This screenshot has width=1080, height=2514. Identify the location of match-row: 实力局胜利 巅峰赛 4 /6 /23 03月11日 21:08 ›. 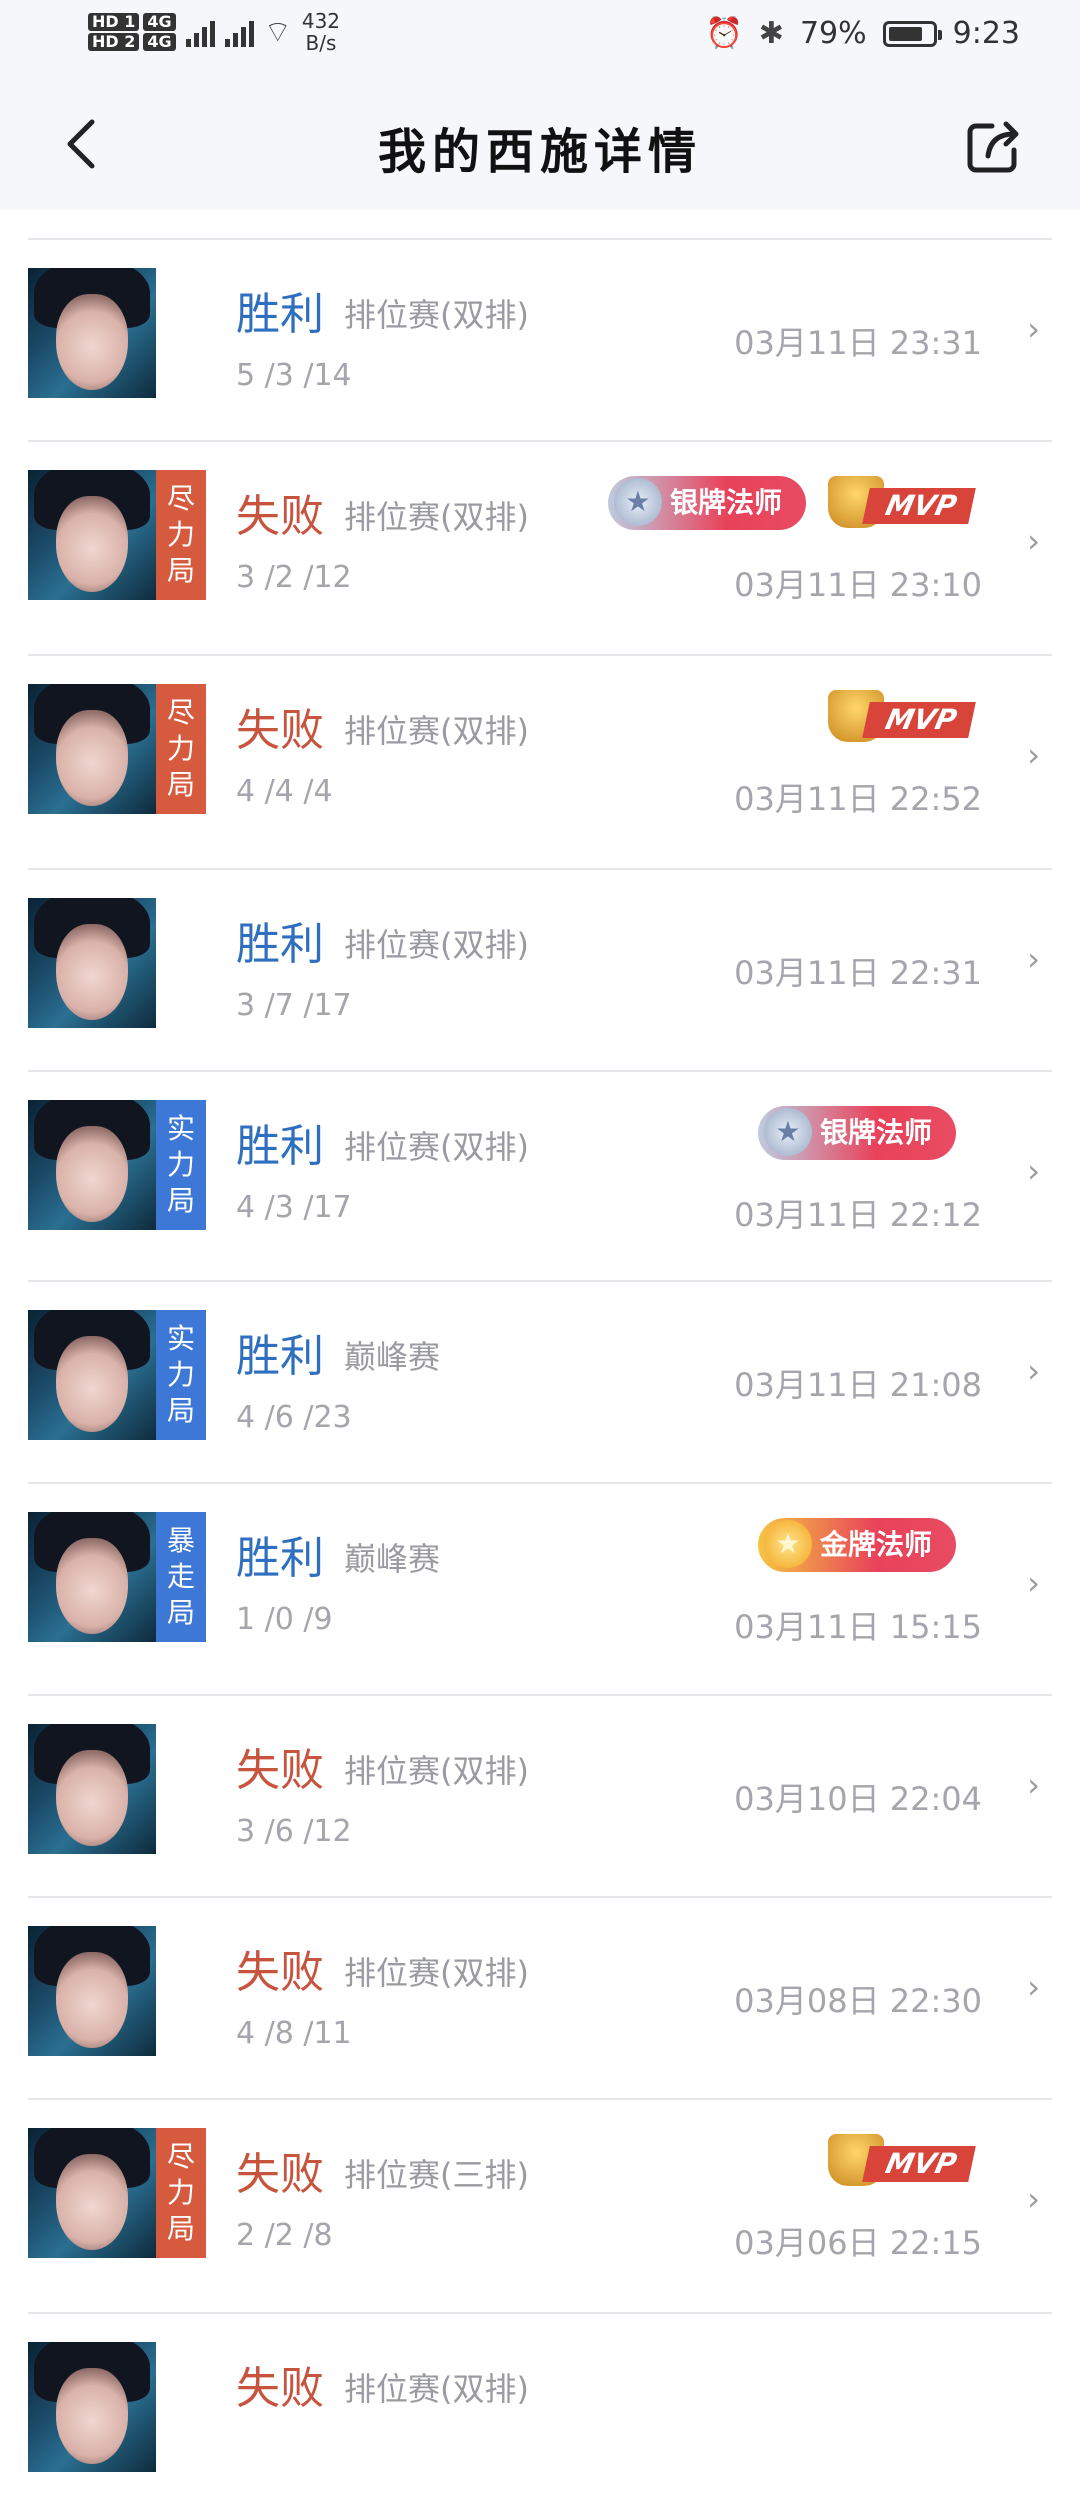
(540, 1381).